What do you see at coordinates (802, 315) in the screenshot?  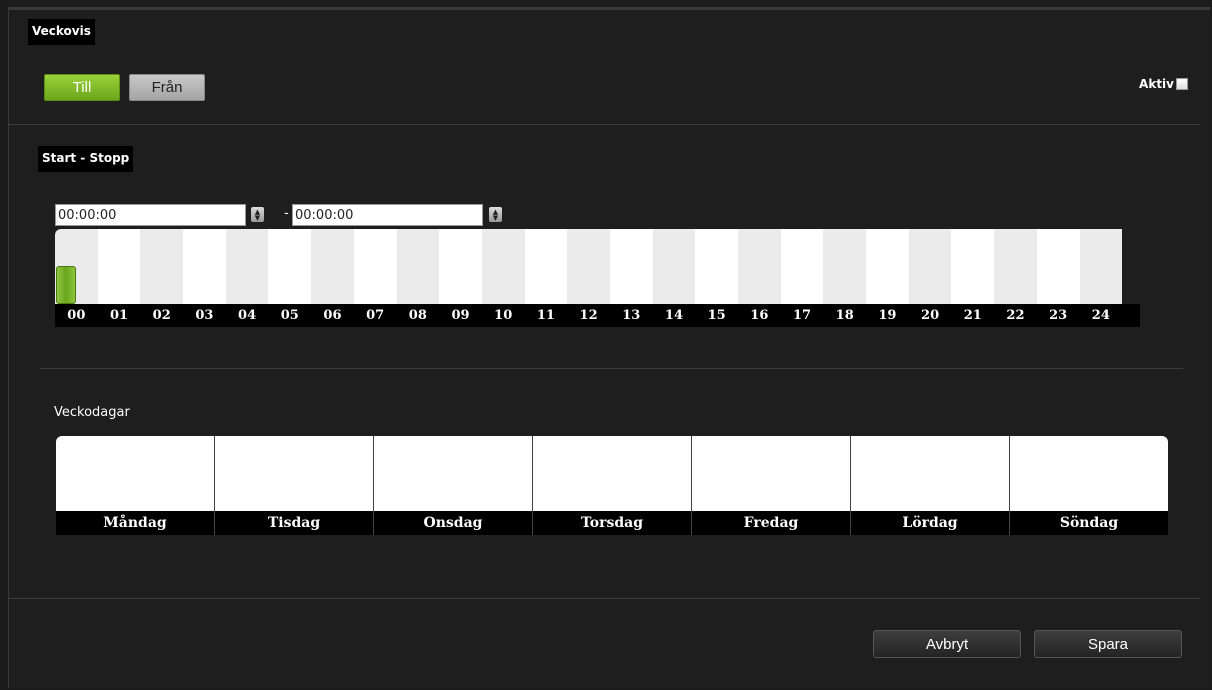 I see `hour-label: 17` at bounding box center [802, 315].